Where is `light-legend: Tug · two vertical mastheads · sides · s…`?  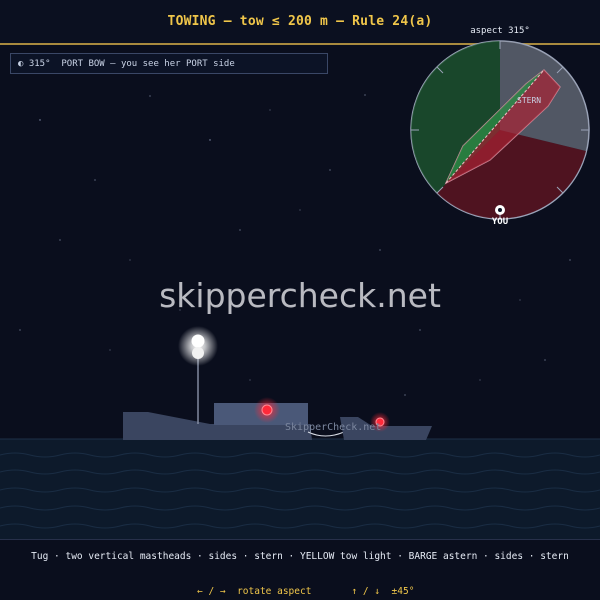
light-legend: Tug · two vertical mastheads · sides · s… is located at coordinates (300, 556).